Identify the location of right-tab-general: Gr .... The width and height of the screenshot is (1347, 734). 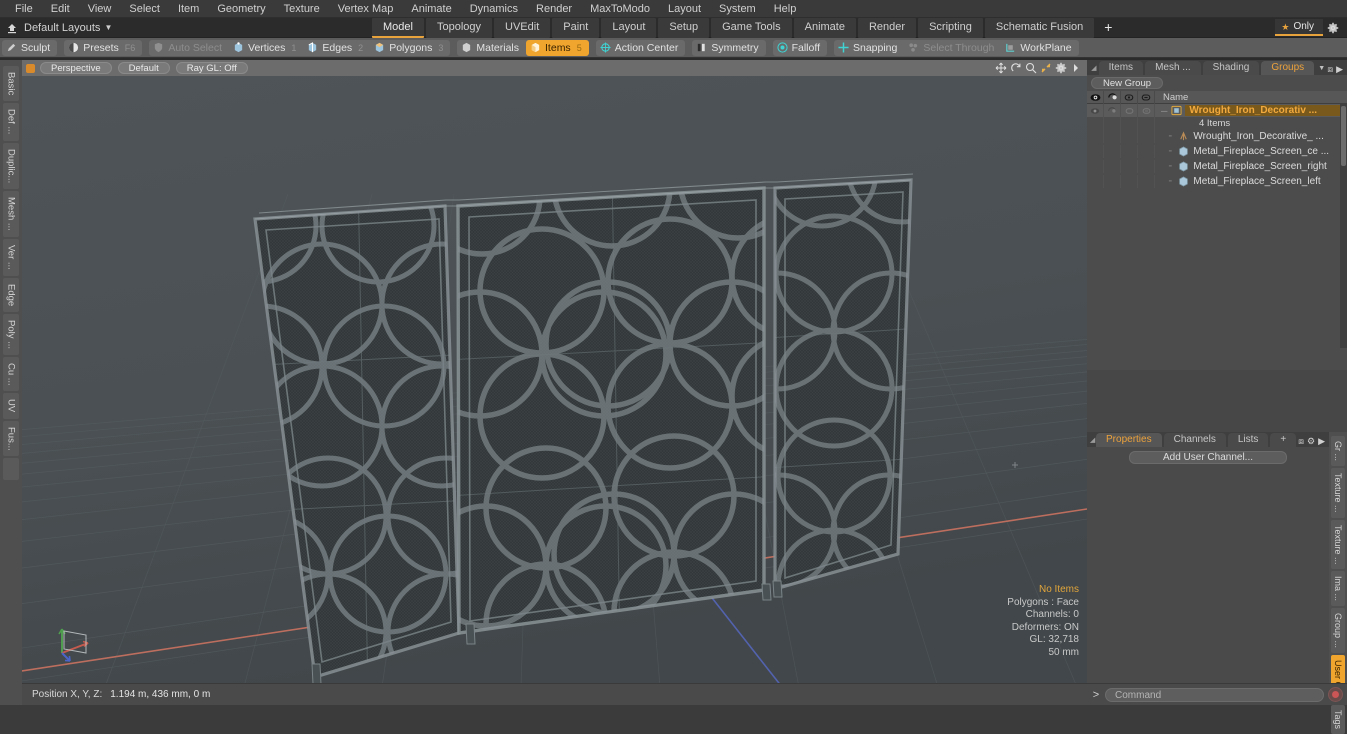
(1338, 451).